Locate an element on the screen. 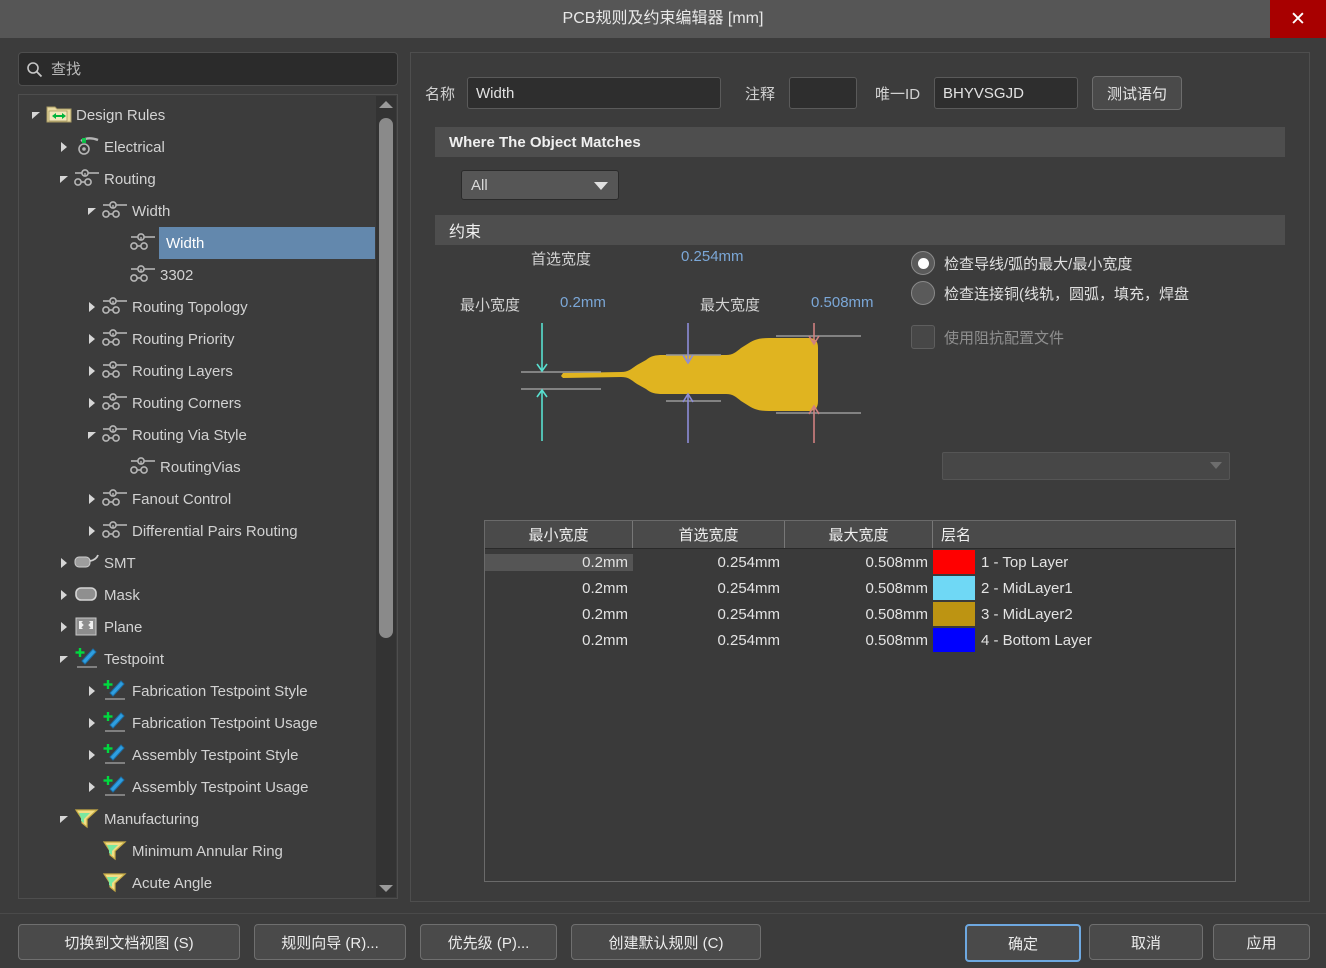 This screenshot has height=968, width=1326. tree-item-manufacturing: Manufacturing is located at coordinates (197, 819).